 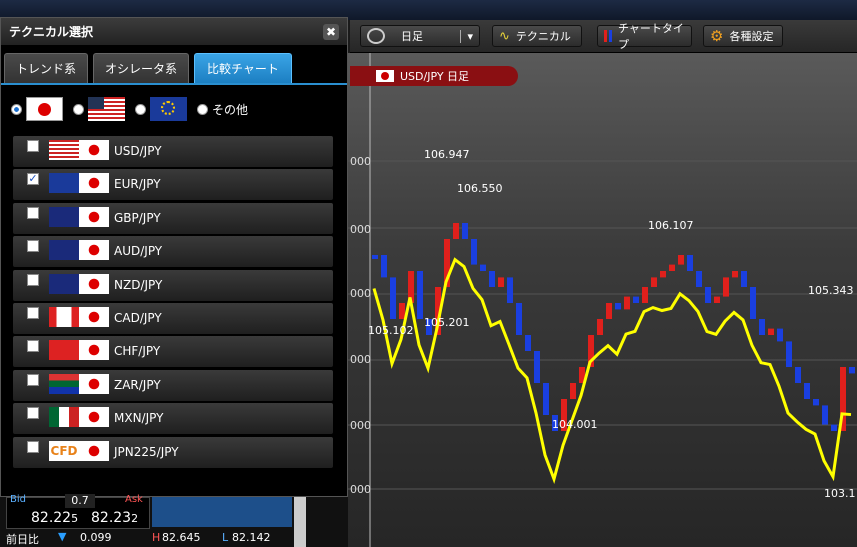 What do you see at coordinates (717, 36) in the screenshot?
I see `gear-icon: ⚙` at bounding box center [717, 36].